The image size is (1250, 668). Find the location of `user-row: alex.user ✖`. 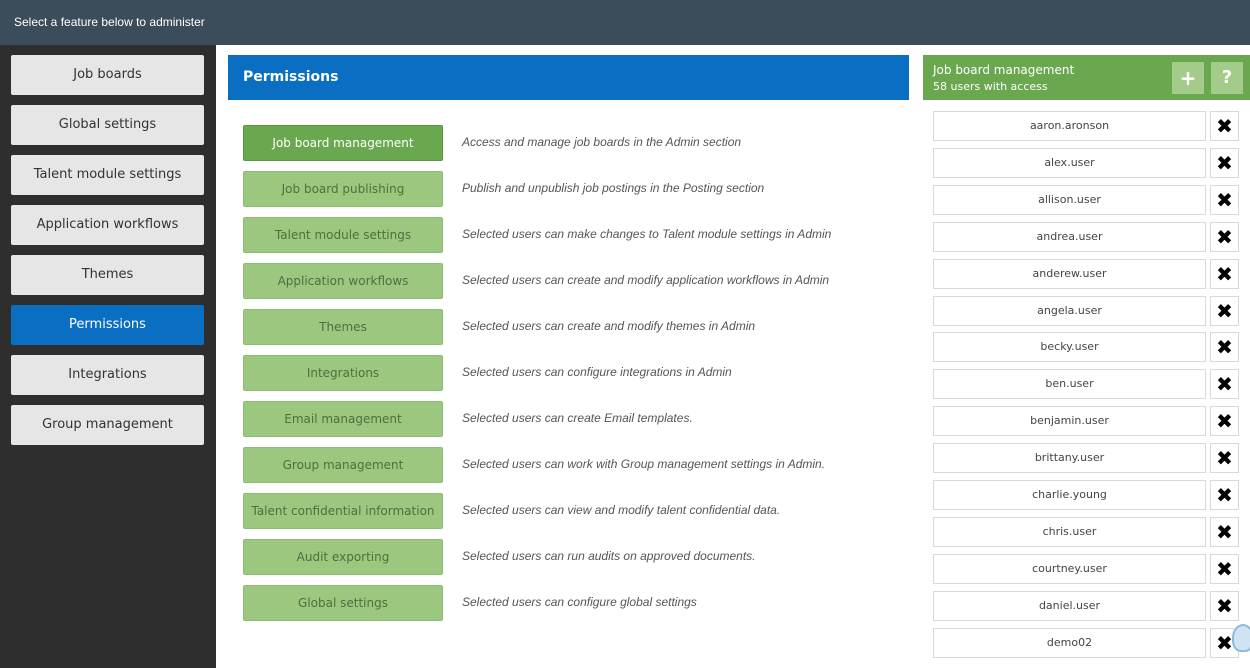

user-row: alex.user ✖ is located at coordinates (1086, 162).